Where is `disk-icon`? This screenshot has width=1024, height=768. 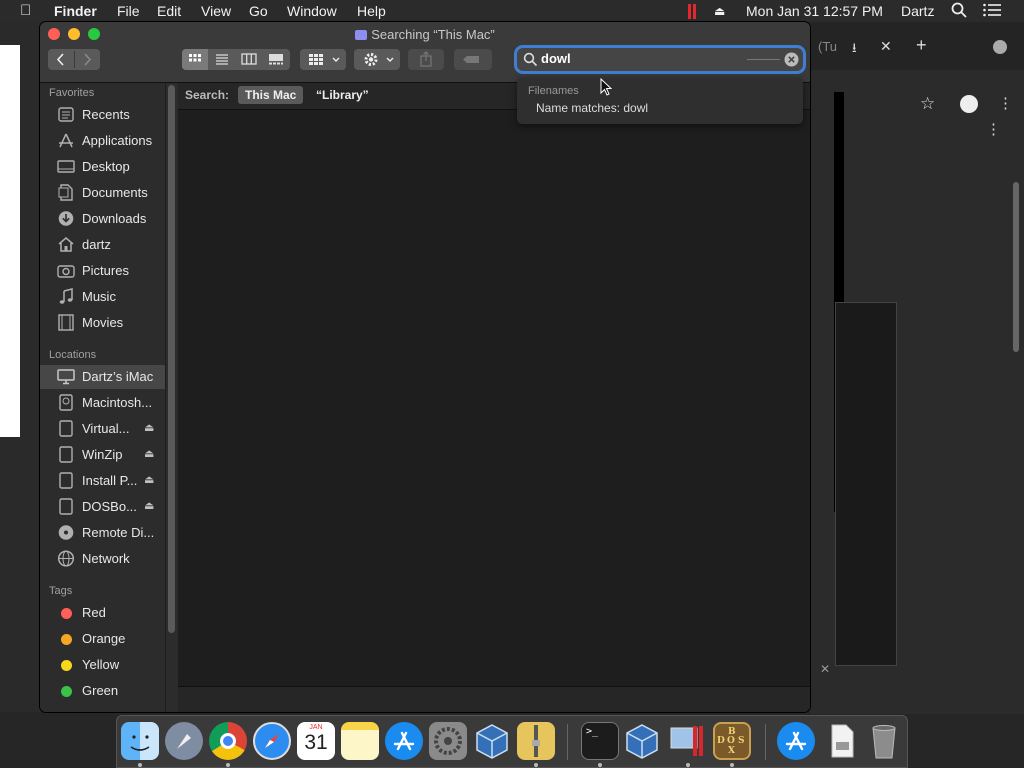 disk-icon is located at coordinates (66, 428).